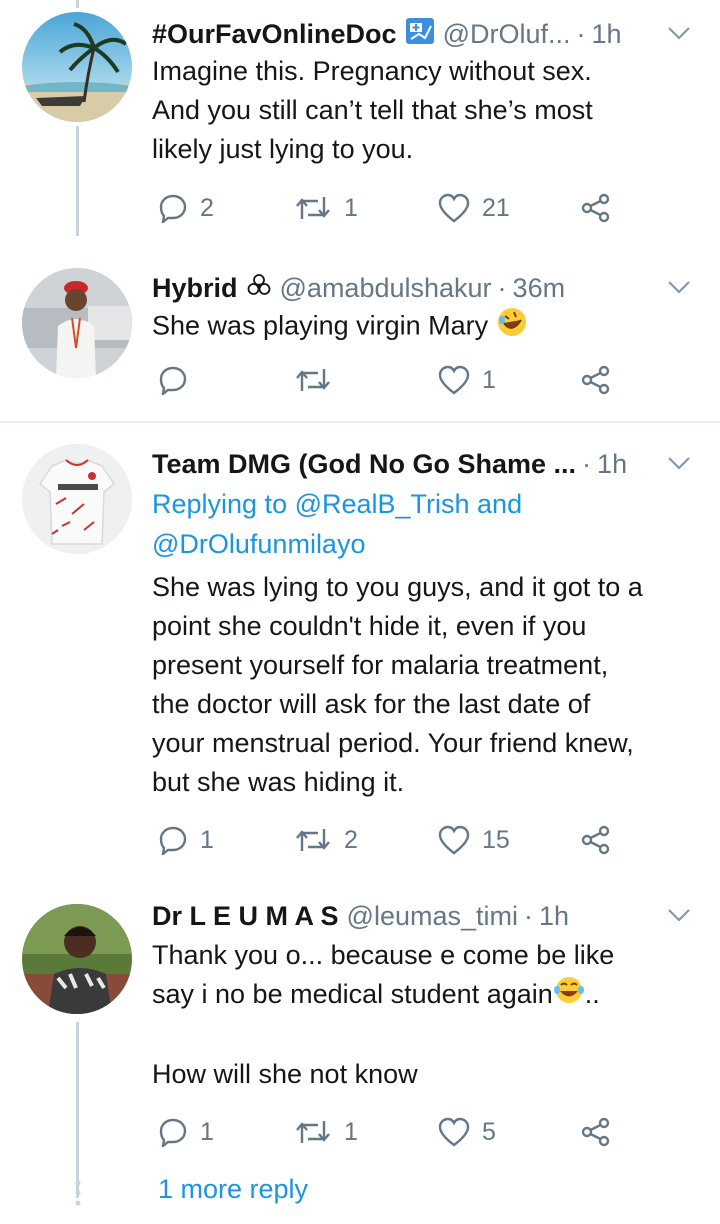  Describe the element at coordinates (195, 288) in the screenshot. I see `display-name: Hybrid` at that location.